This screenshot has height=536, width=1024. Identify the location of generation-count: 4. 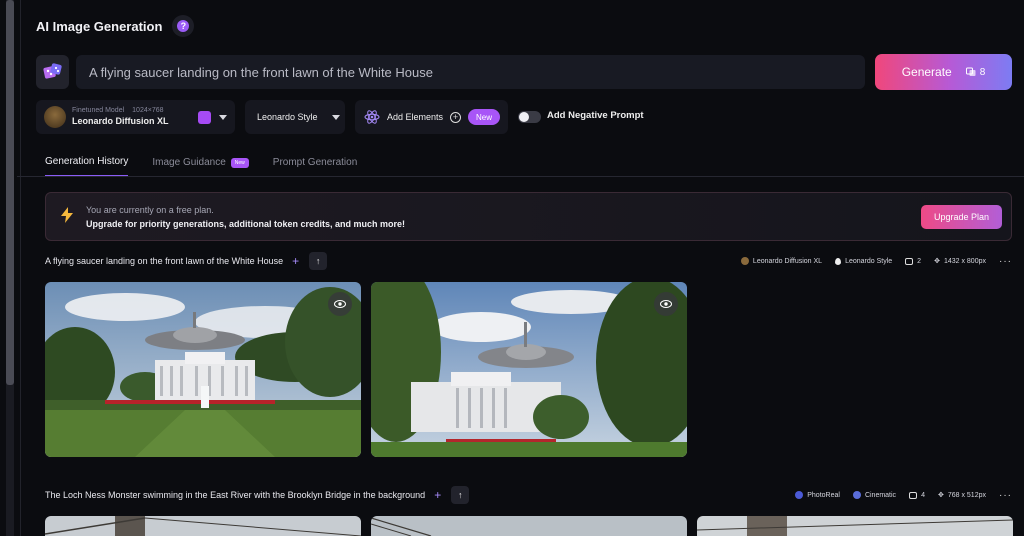
(917, 495).